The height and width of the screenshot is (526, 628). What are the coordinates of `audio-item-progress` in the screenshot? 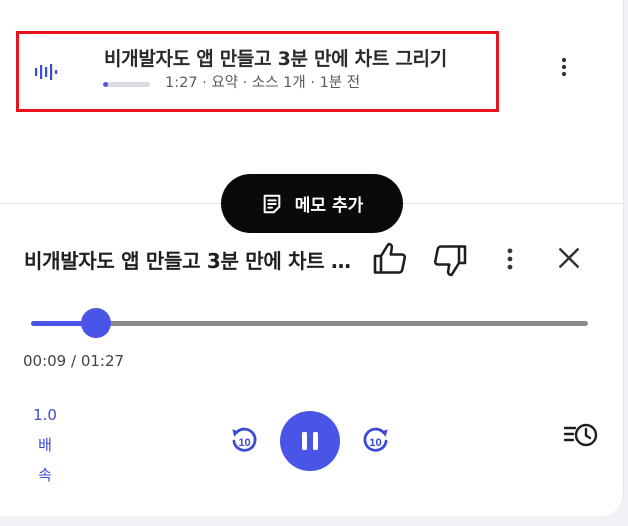 It's located at (126, 84).